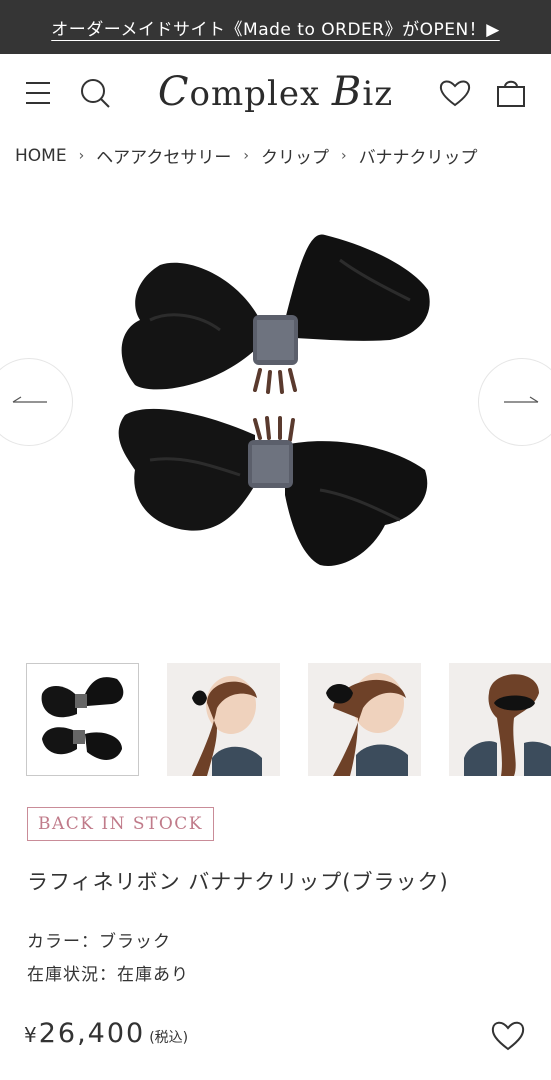  Describe the element at coordinates (173, 92) in the screenshot. I see `logo-initial-c: C` at that location.